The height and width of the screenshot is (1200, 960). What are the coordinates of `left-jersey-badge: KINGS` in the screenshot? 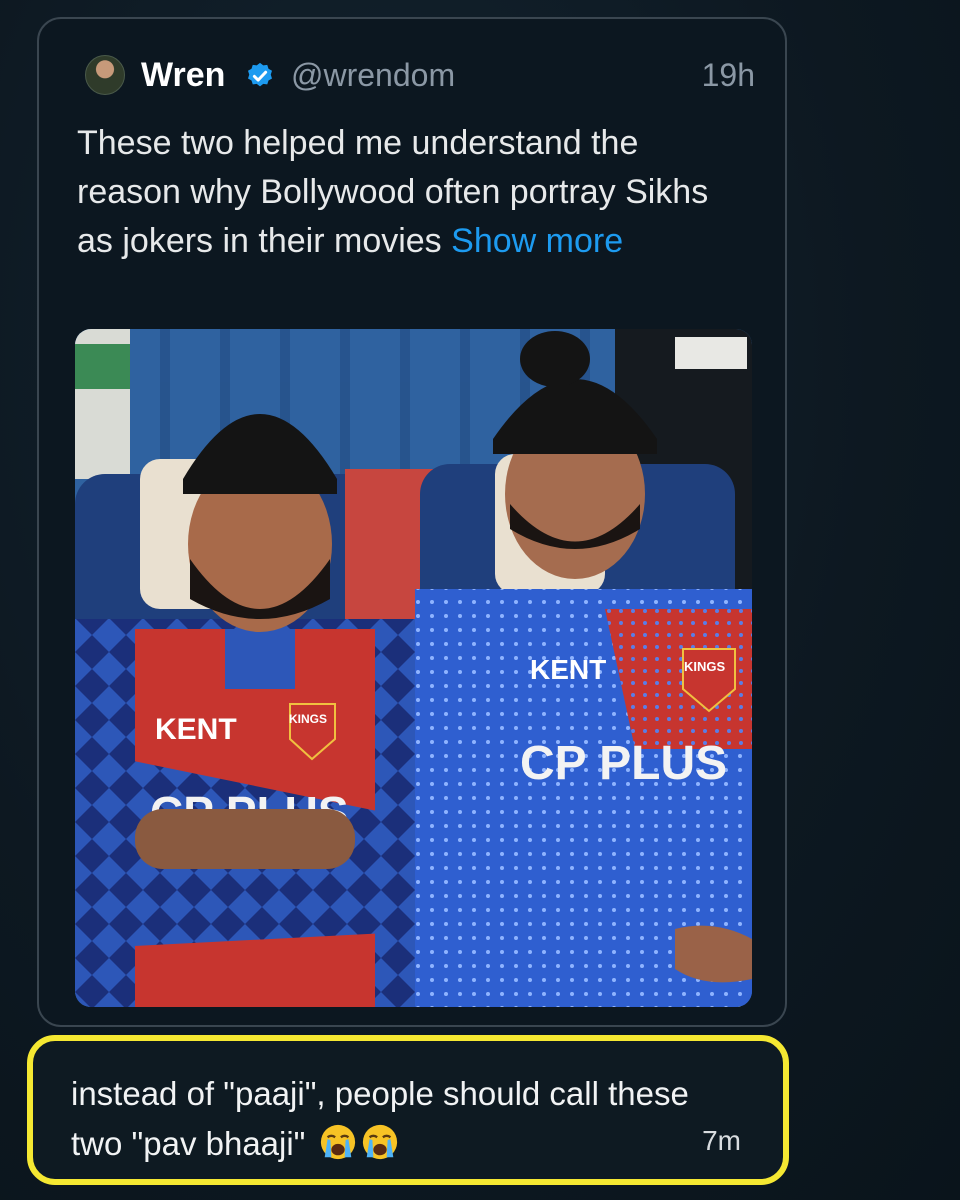 It's located at (308, 719).